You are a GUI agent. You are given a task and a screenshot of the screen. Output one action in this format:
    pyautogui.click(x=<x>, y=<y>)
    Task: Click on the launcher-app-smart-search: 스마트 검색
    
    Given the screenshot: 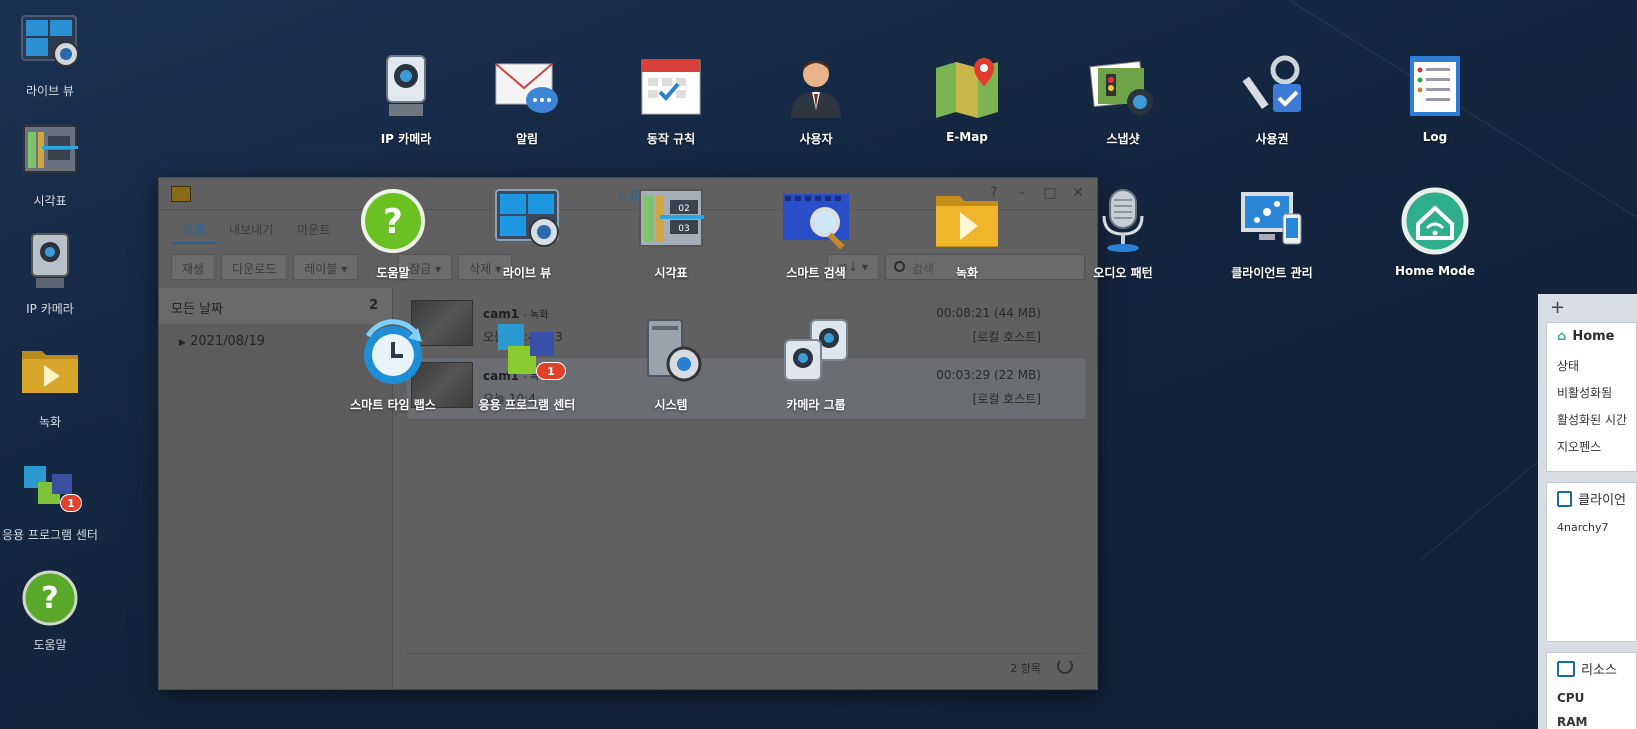 What is the action you would take?
    pyautogui.click(x=816, y=233)
    